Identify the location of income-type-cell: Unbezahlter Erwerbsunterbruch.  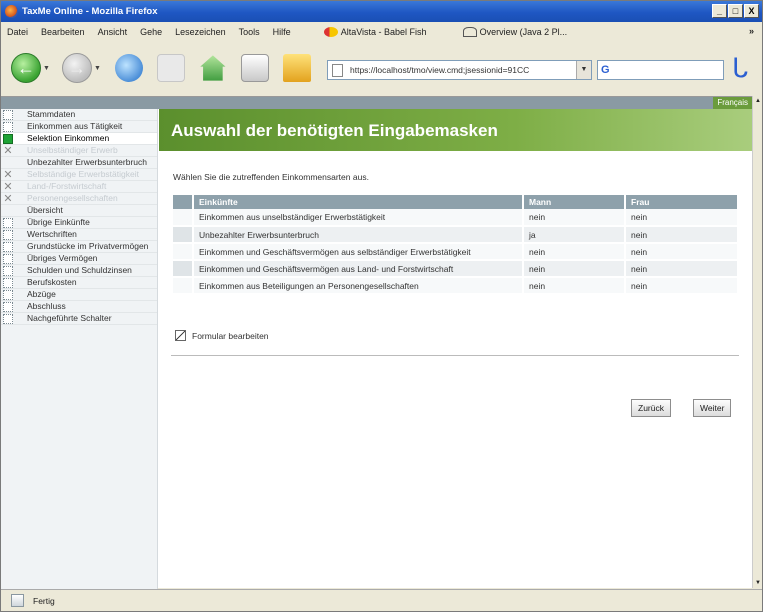
(358, 235).